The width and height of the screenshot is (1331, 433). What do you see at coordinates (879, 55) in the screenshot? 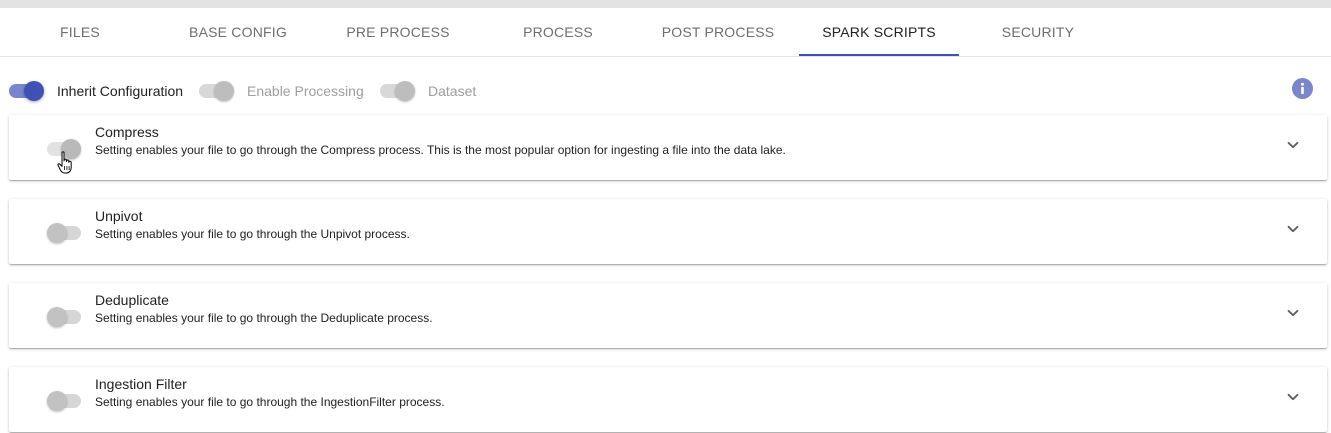
I see `active-tab-indicator` at bounding box center [879, 55].